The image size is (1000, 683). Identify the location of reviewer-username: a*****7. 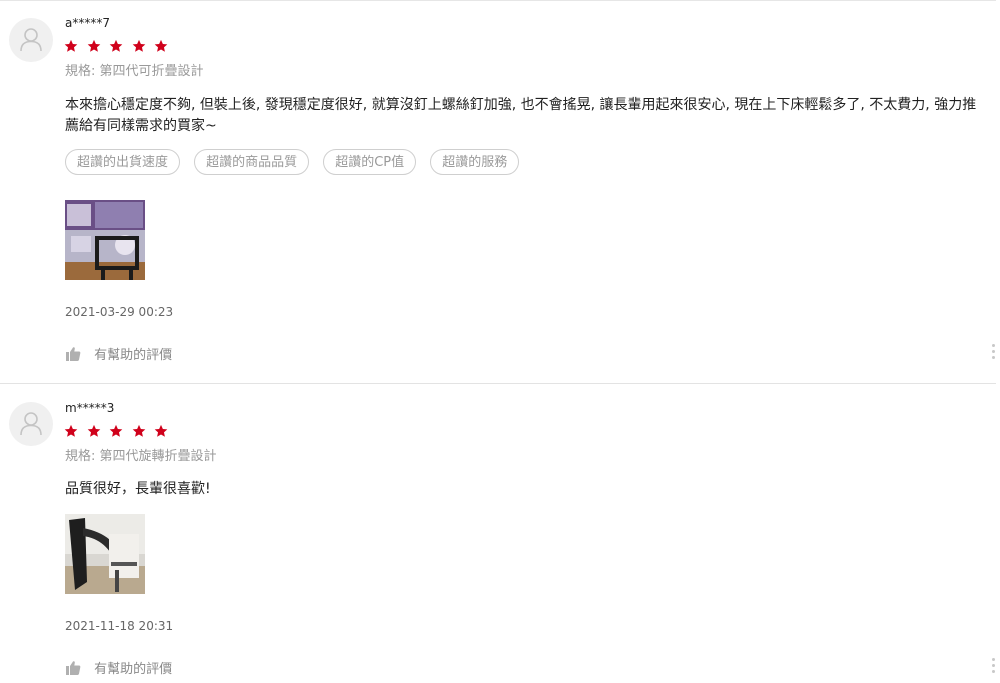
(87, 23).